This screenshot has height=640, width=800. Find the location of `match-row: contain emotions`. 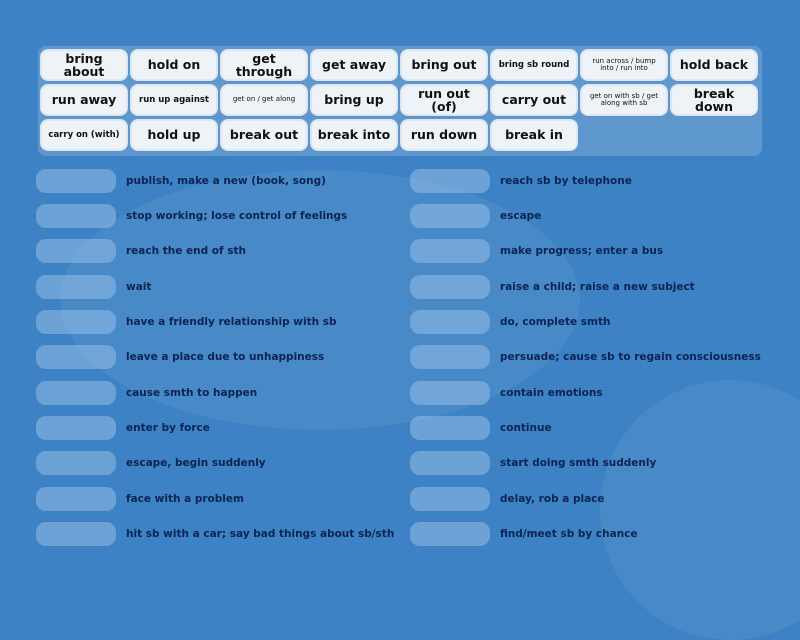

match-row: contain emotions is located at coordinates (506, 393).